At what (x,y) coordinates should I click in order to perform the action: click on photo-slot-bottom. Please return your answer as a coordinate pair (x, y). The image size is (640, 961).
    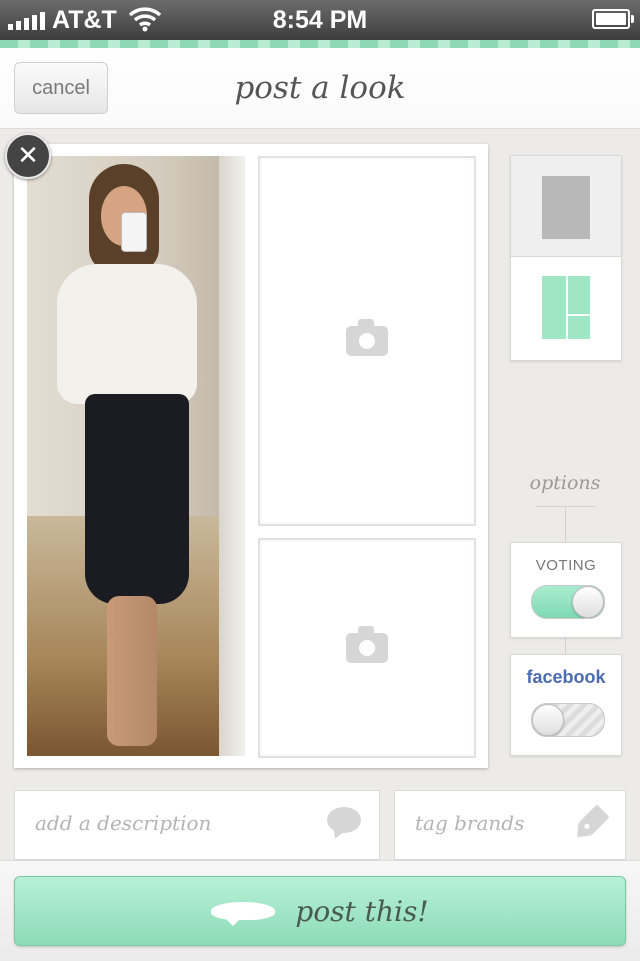
    Looking at the image, I should click on (367, 648).